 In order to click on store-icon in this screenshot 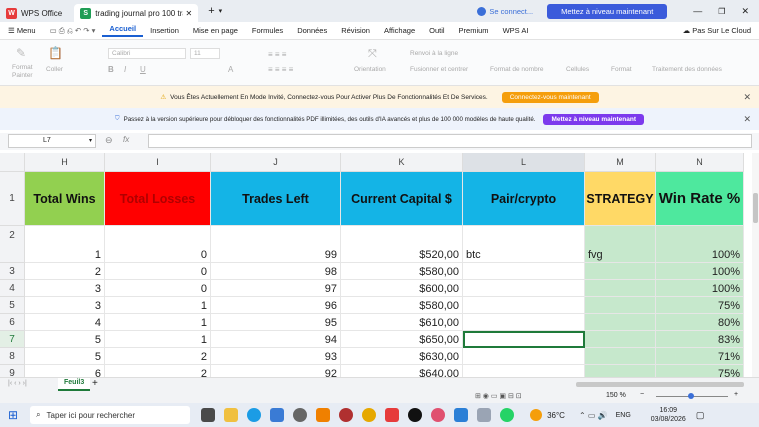, I will do `click(276, 415)`.